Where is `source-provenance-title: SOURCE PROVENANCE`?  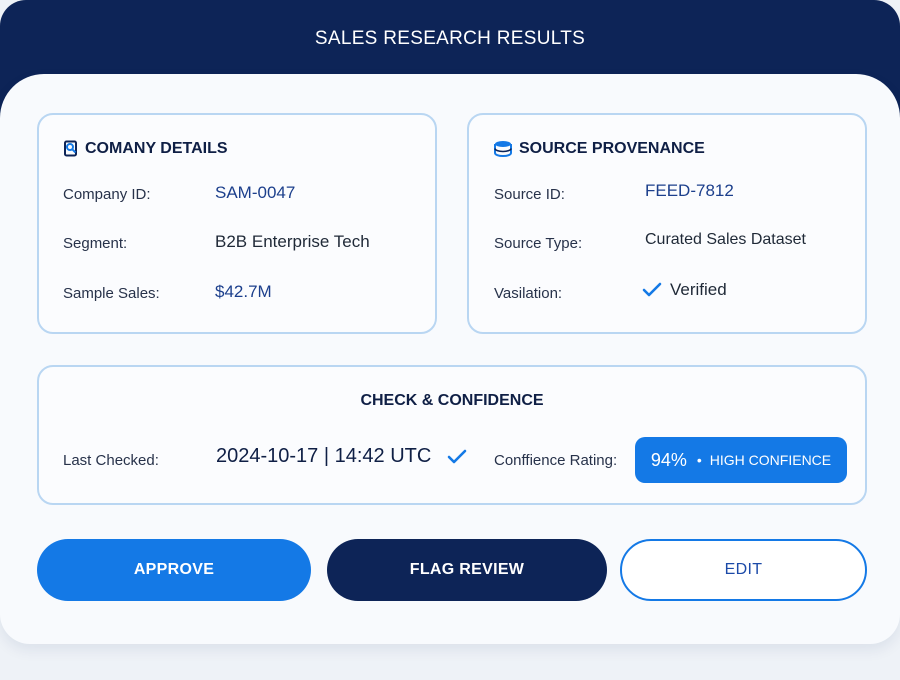 source-provenance-title: SOURCE PROVENANCE is located at coordinates (612, 148).